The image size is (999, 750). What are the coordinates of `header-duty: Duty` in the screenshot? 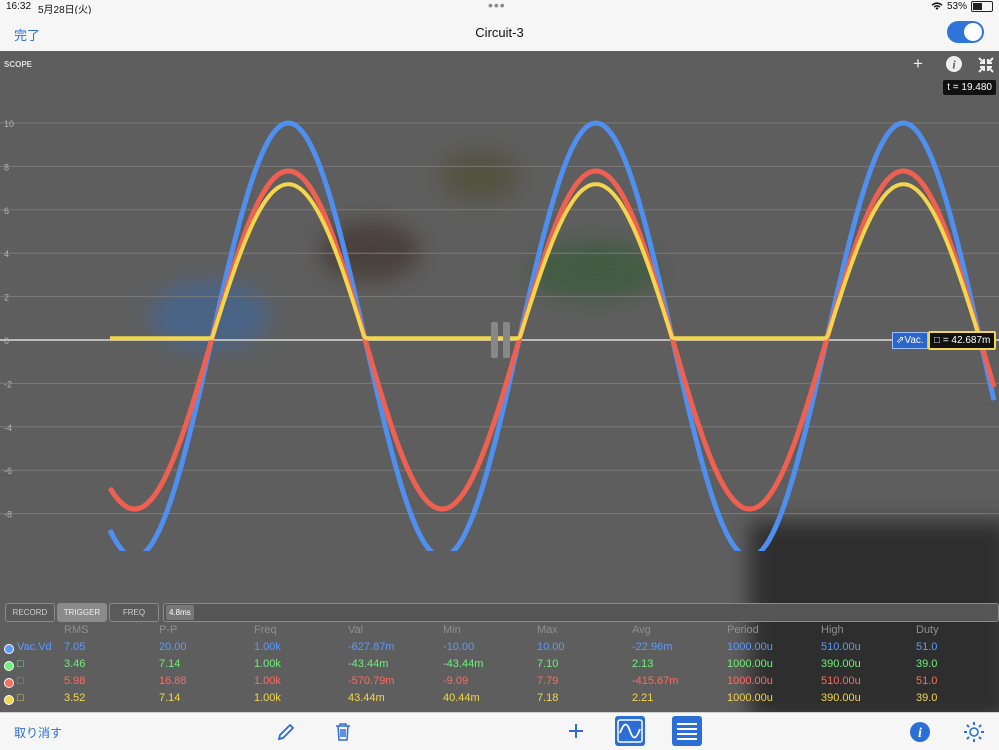 It's located at (927, 630).